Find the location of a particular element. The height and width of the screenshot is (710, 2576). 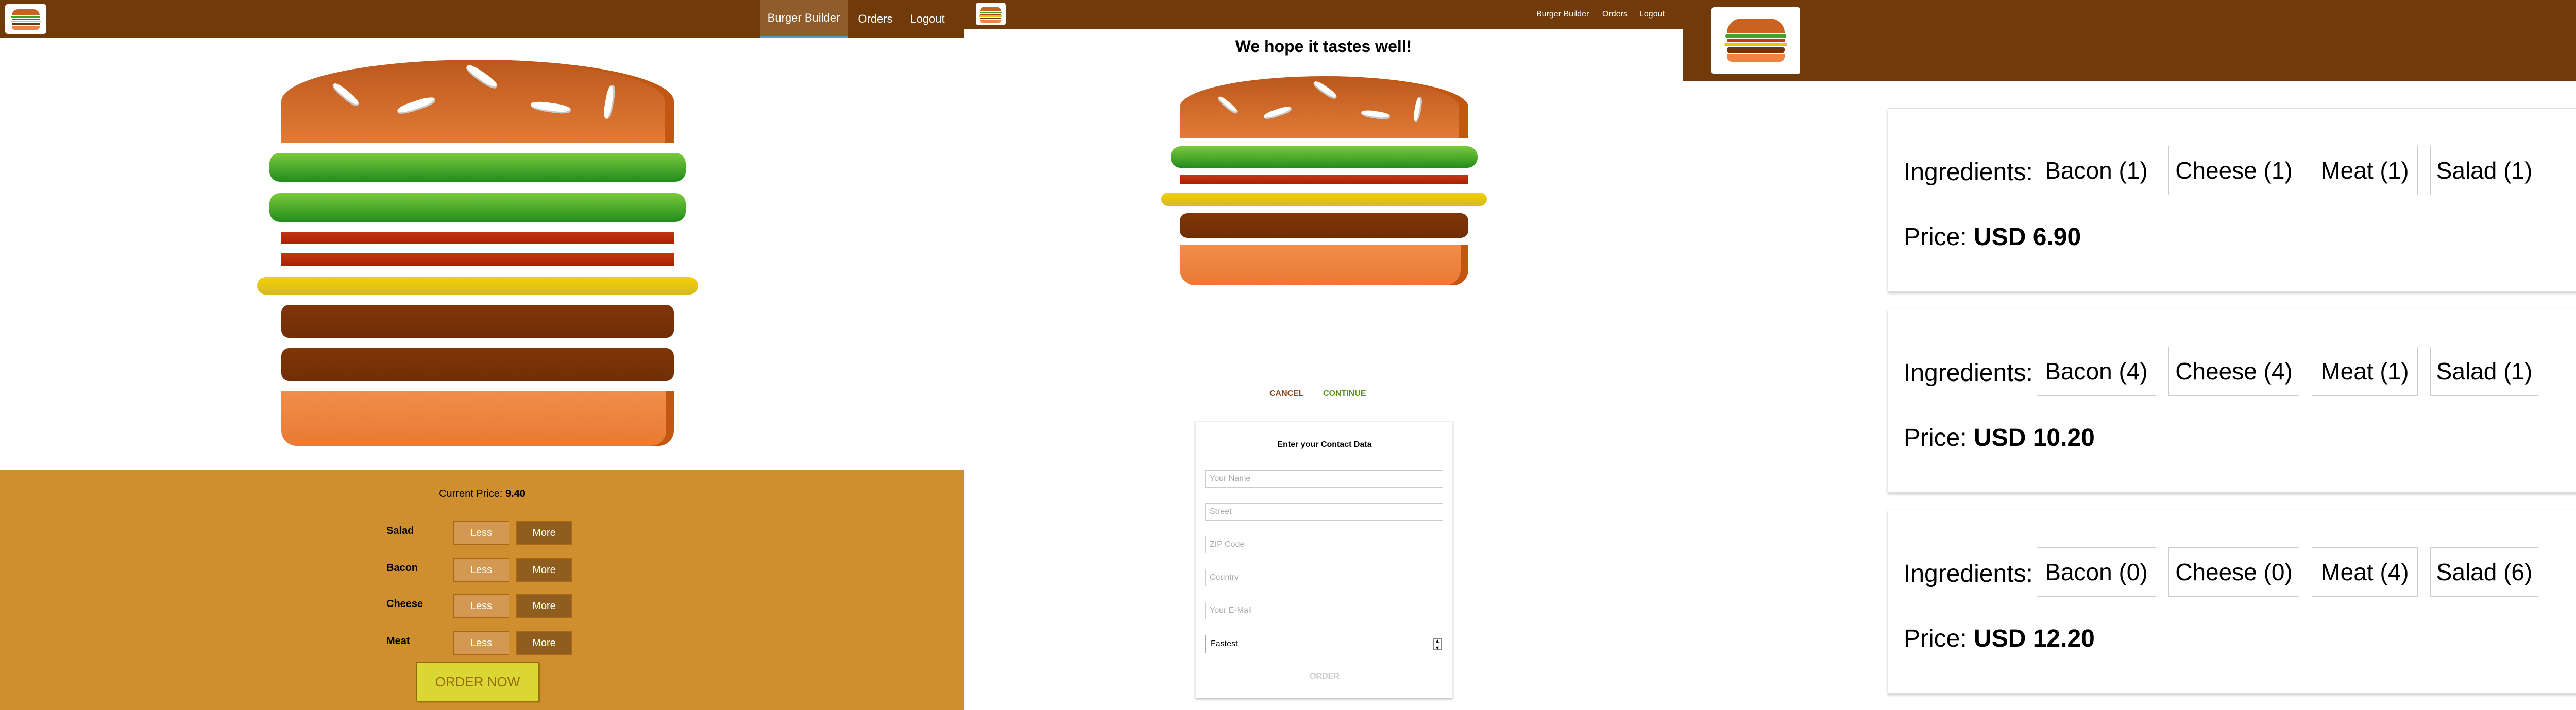

less-salad-button: Less is located at coordinates (481, 533).